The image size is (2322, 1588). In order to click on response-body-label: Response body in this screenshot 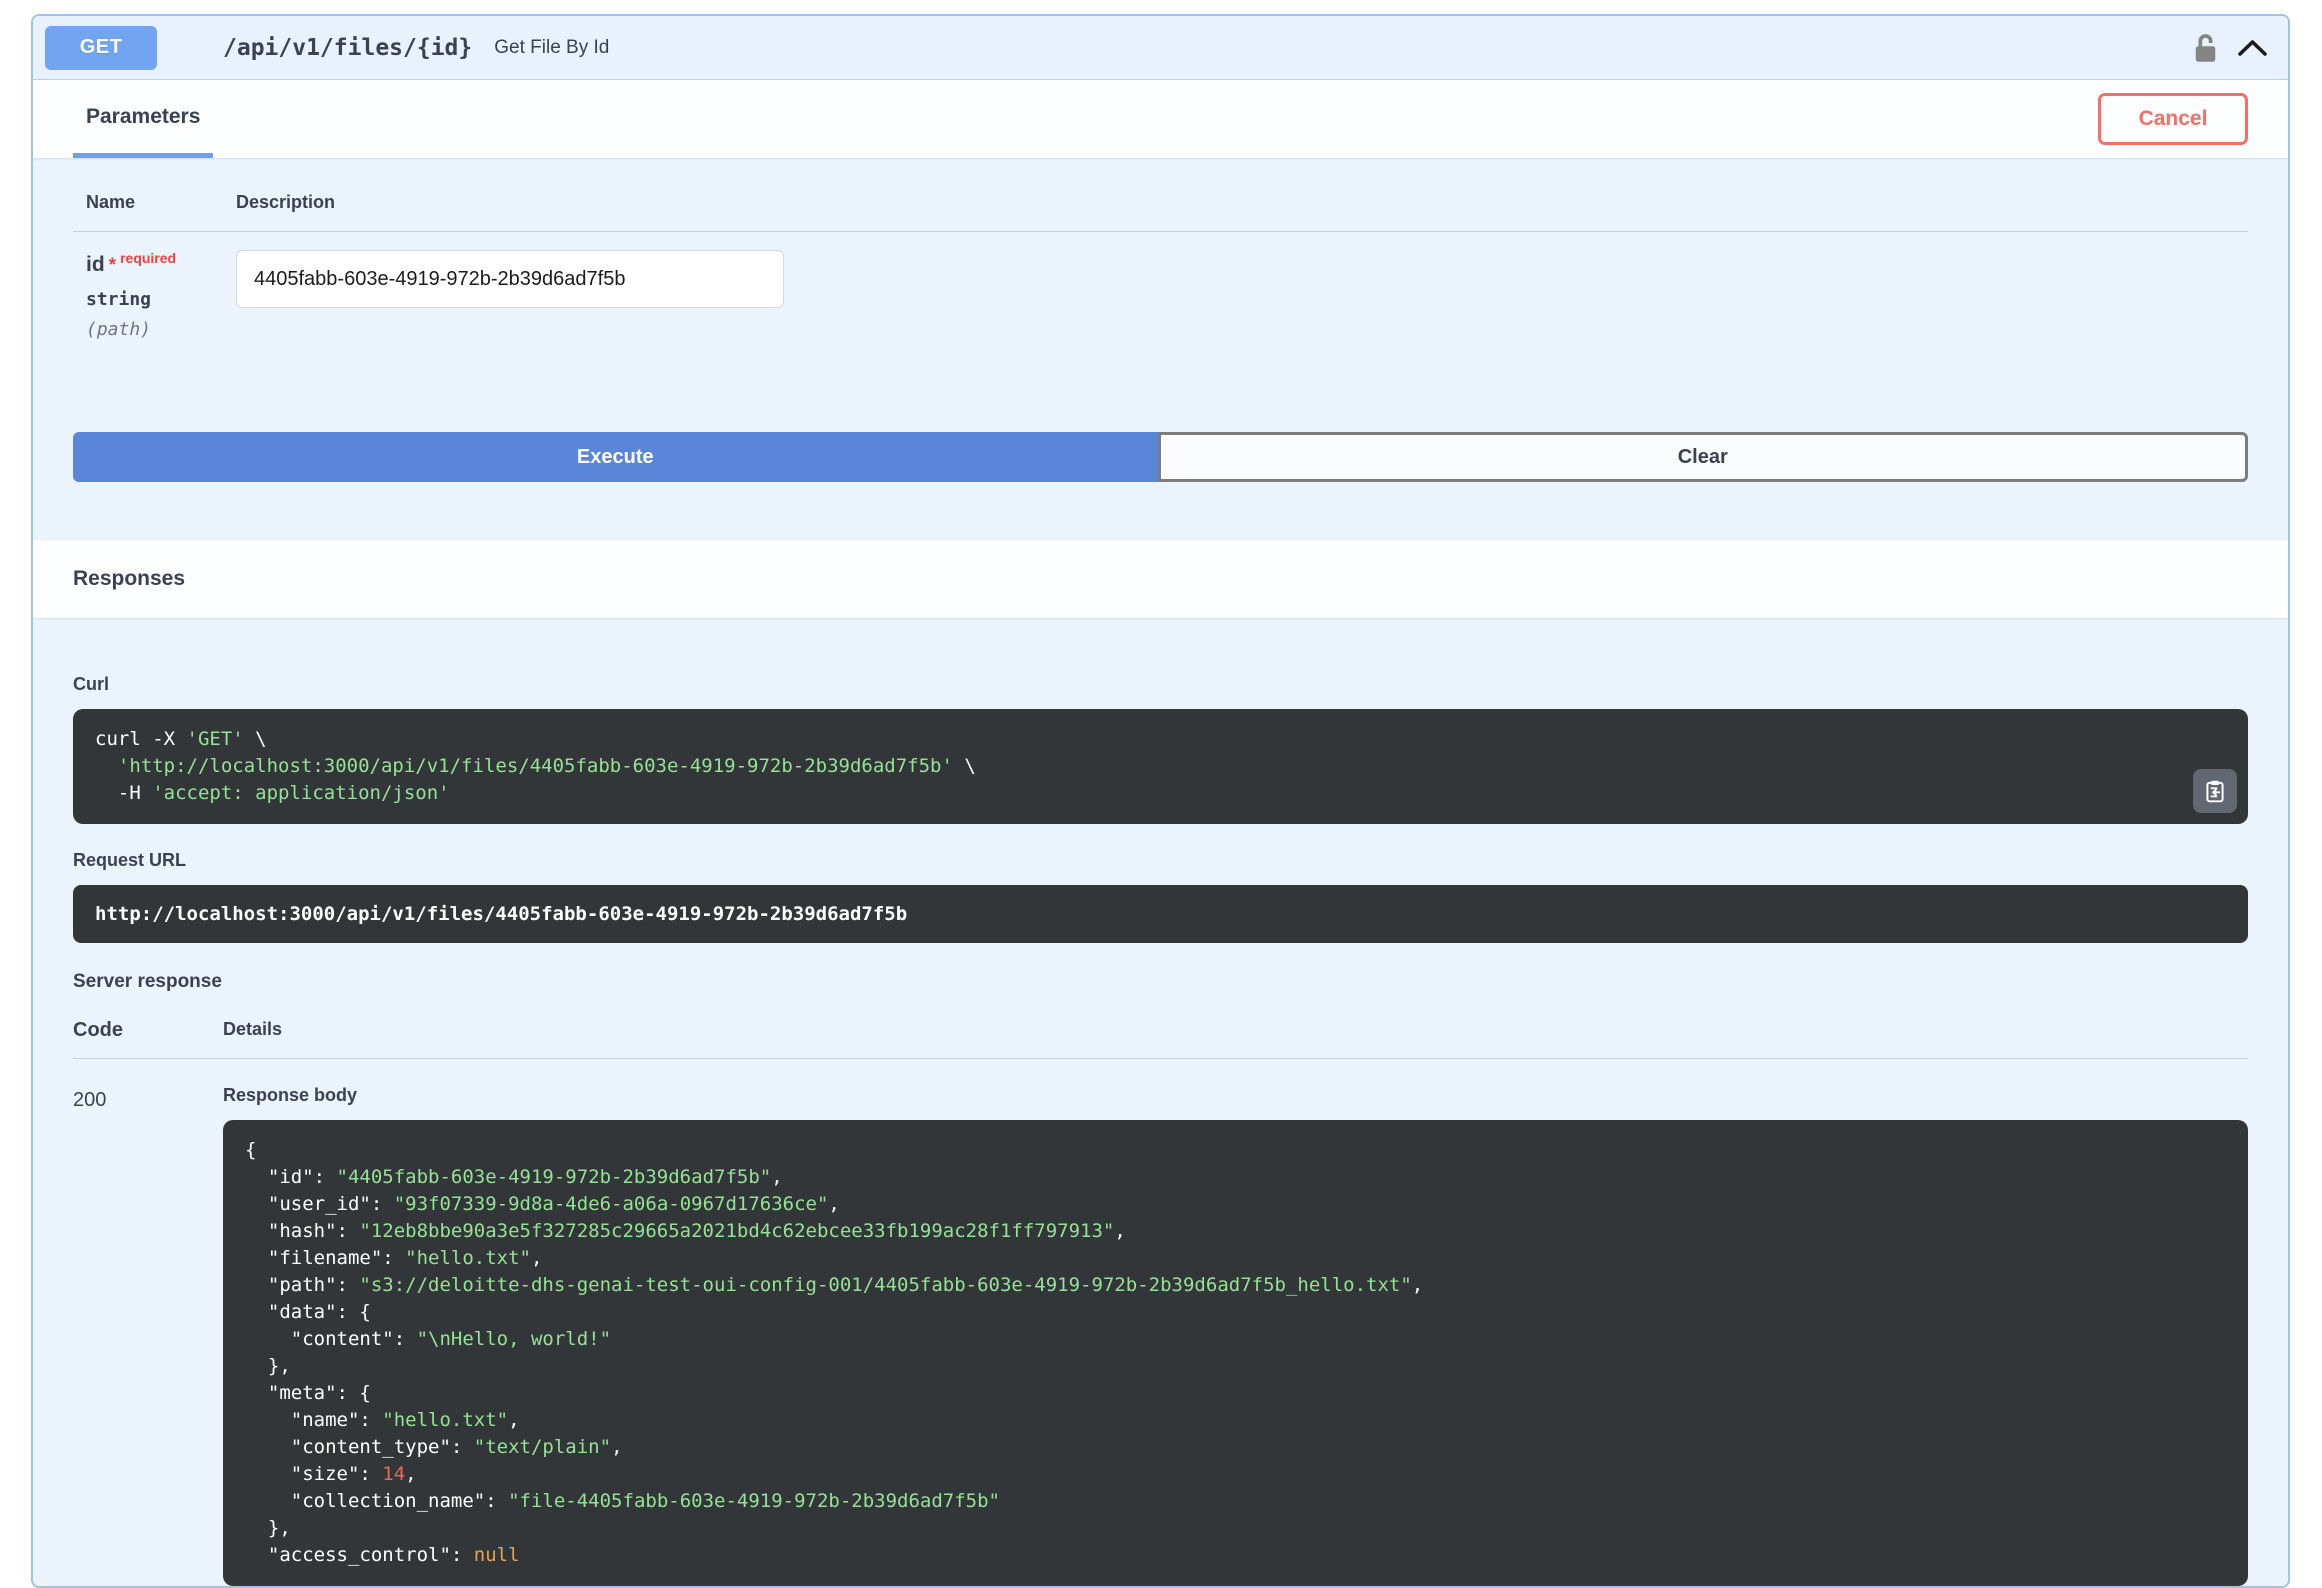, I will do `click(290, 1095)`.